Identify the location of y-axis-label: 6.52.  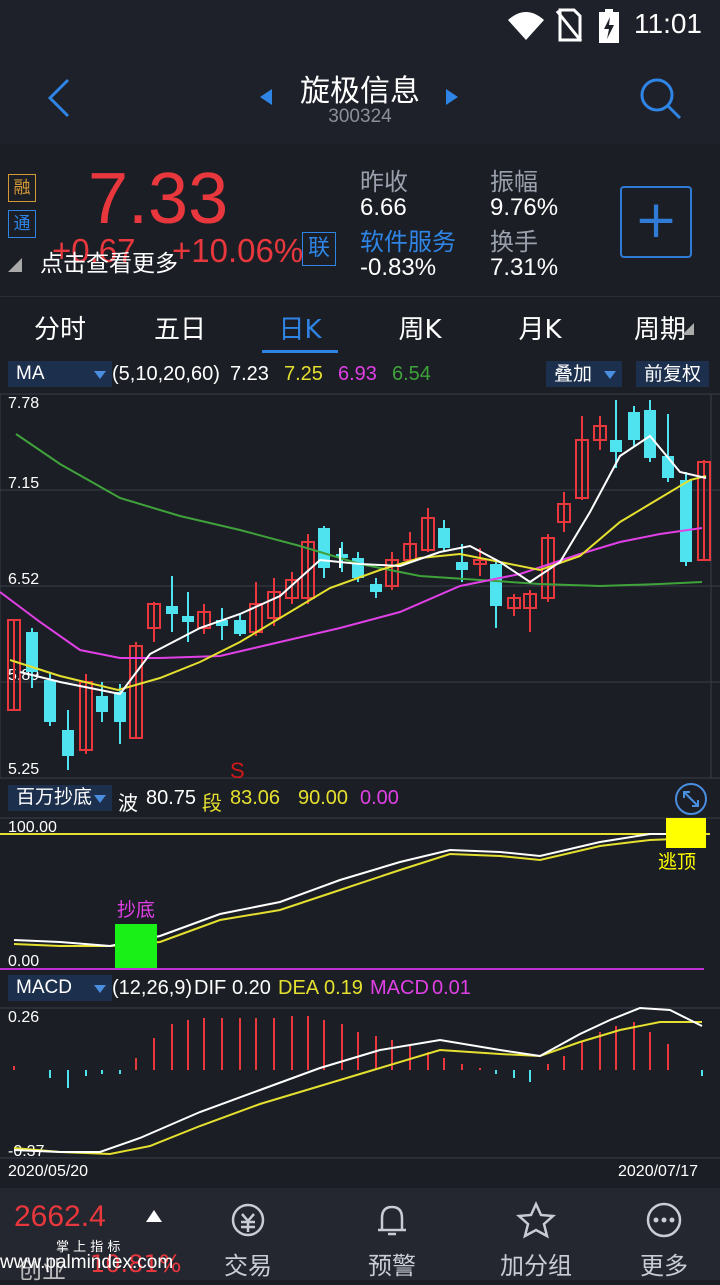
(23, 579).